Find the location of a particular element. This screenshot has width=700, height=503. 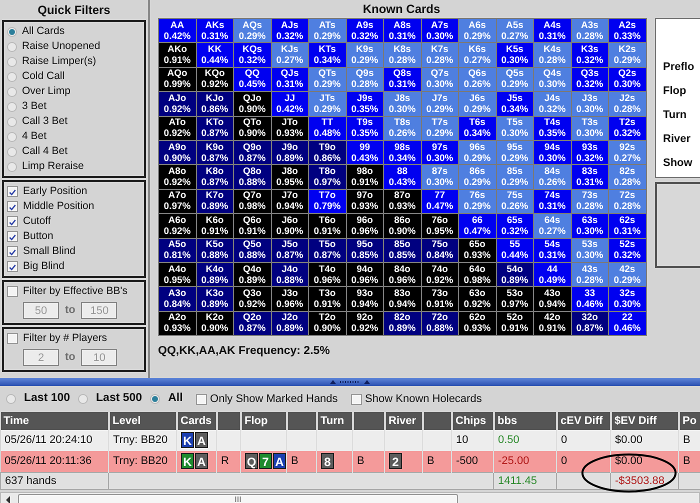

hand-cell: T6s 0.34% is located at coordinates (477, 128).